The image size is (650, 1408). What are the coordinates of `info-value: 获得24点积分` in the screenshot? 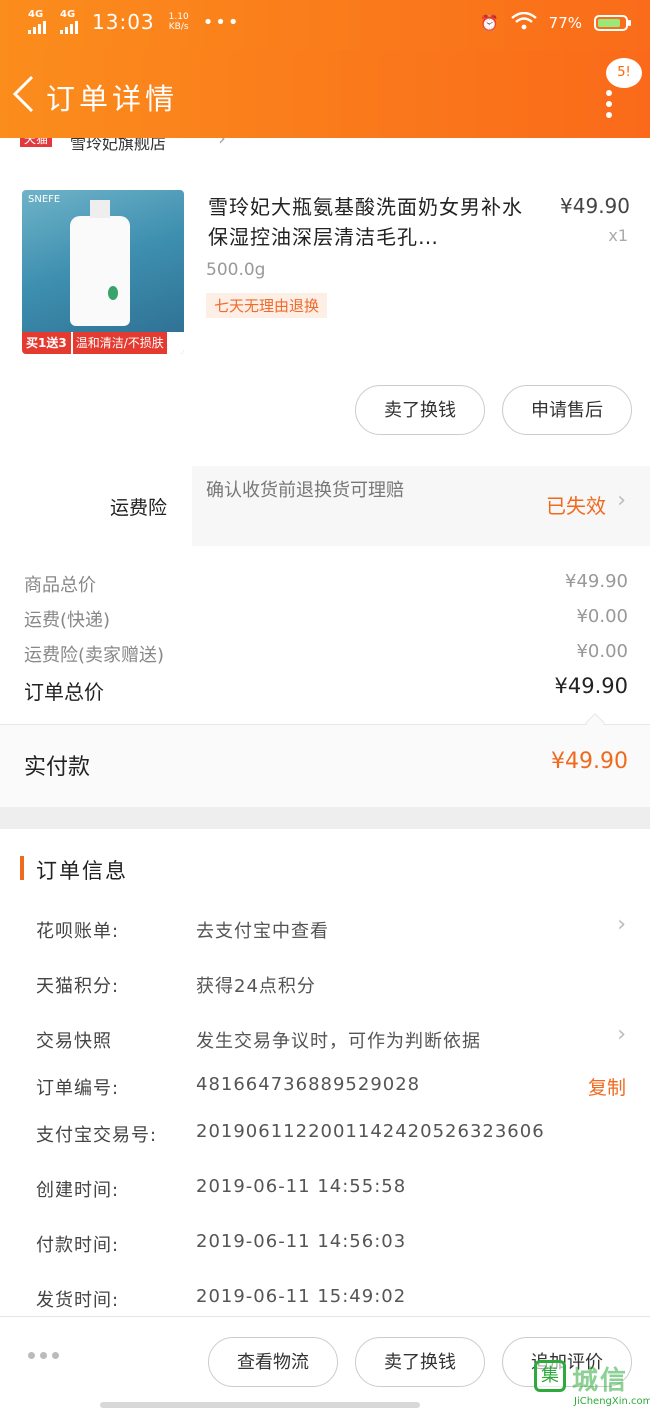 It's located at (256, 986).